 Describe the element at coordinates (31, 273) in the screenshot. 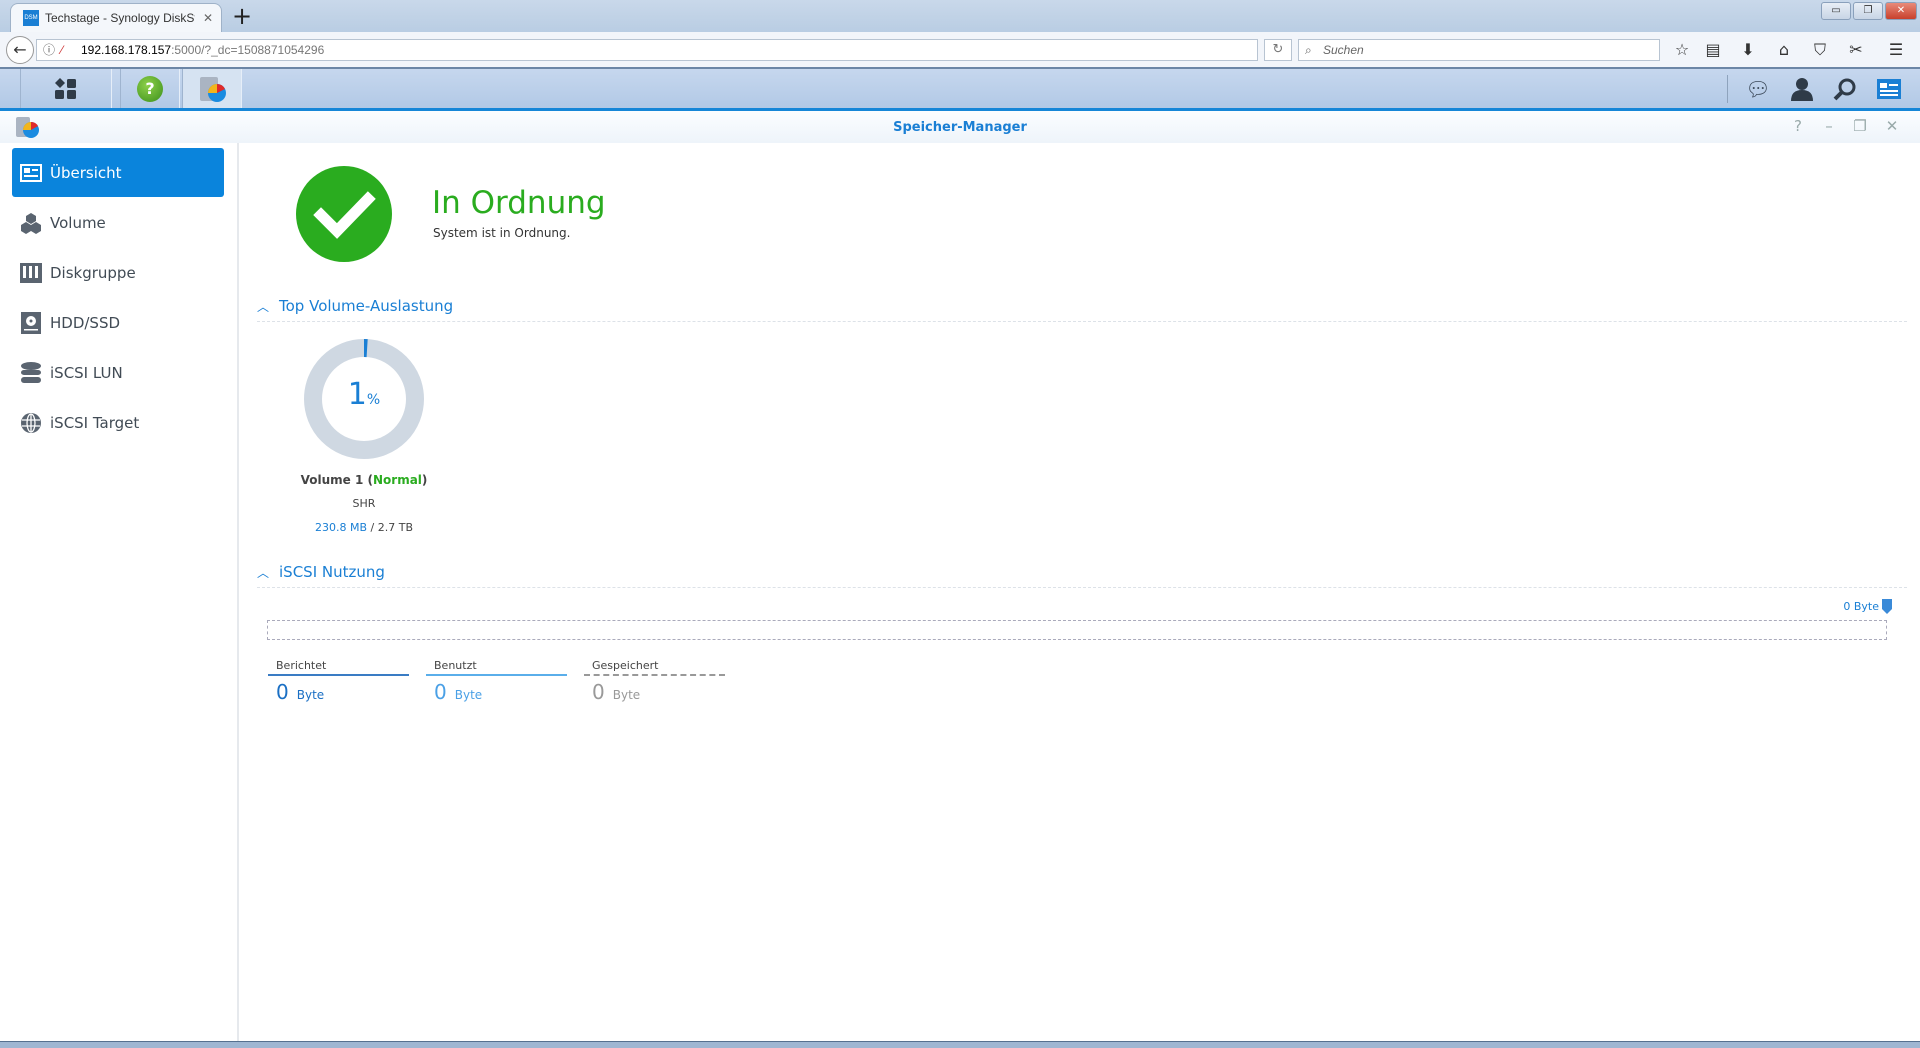

I see `diskgroup-icon` at that location.